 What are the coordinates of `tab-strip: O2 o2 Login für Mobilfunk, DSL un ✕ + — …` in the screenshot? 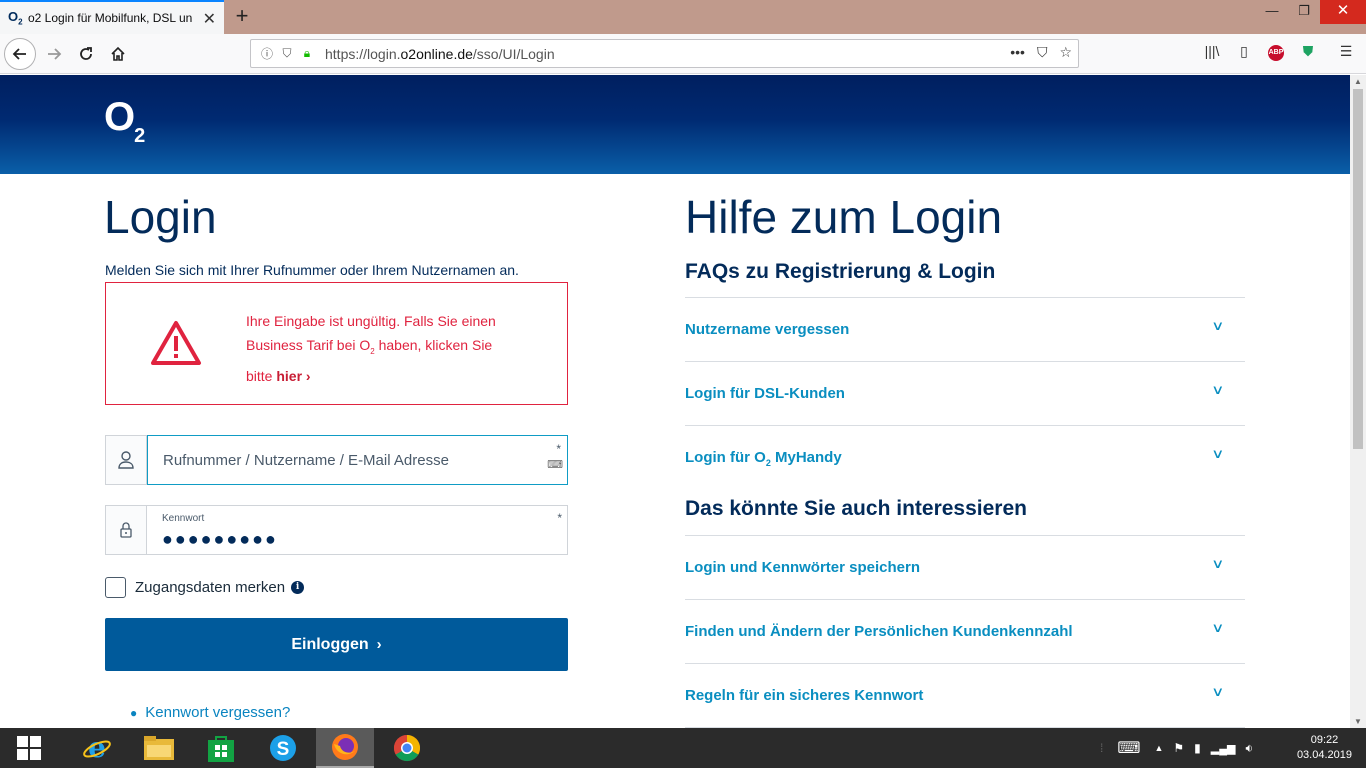 It's located at (683, 17).